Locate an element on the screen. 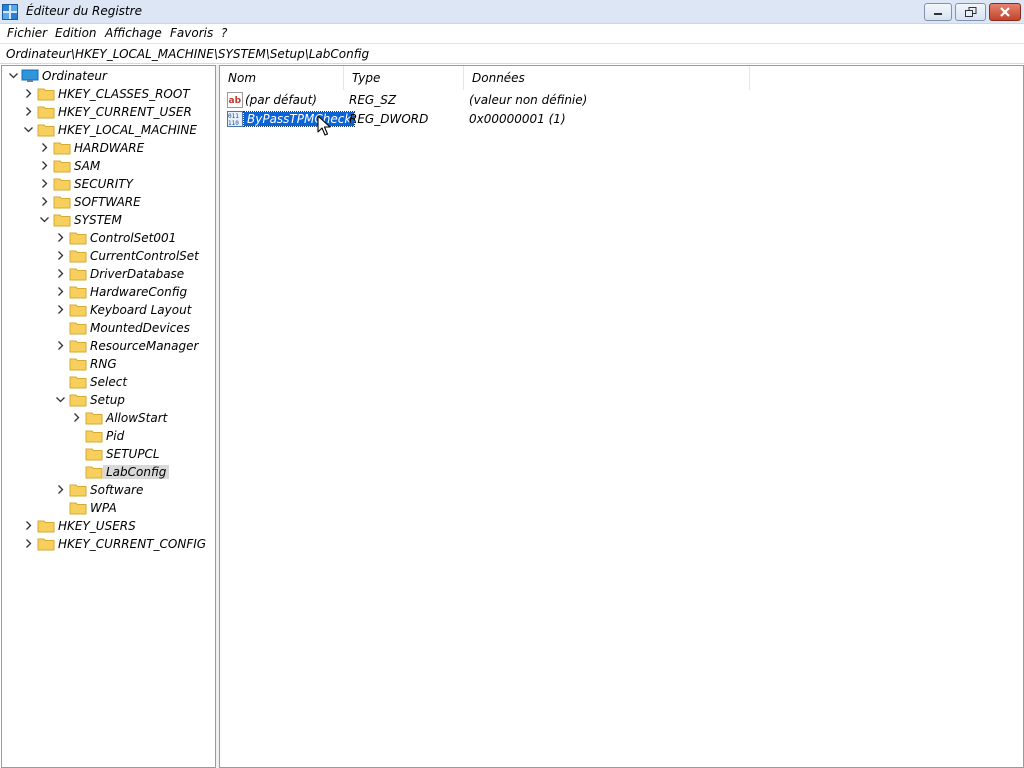 The height and width of the screenshot is (768, 1024). tree-node-hkcc: HKEY_CURRENT_CONFIG is located at coordinates (107, 544).